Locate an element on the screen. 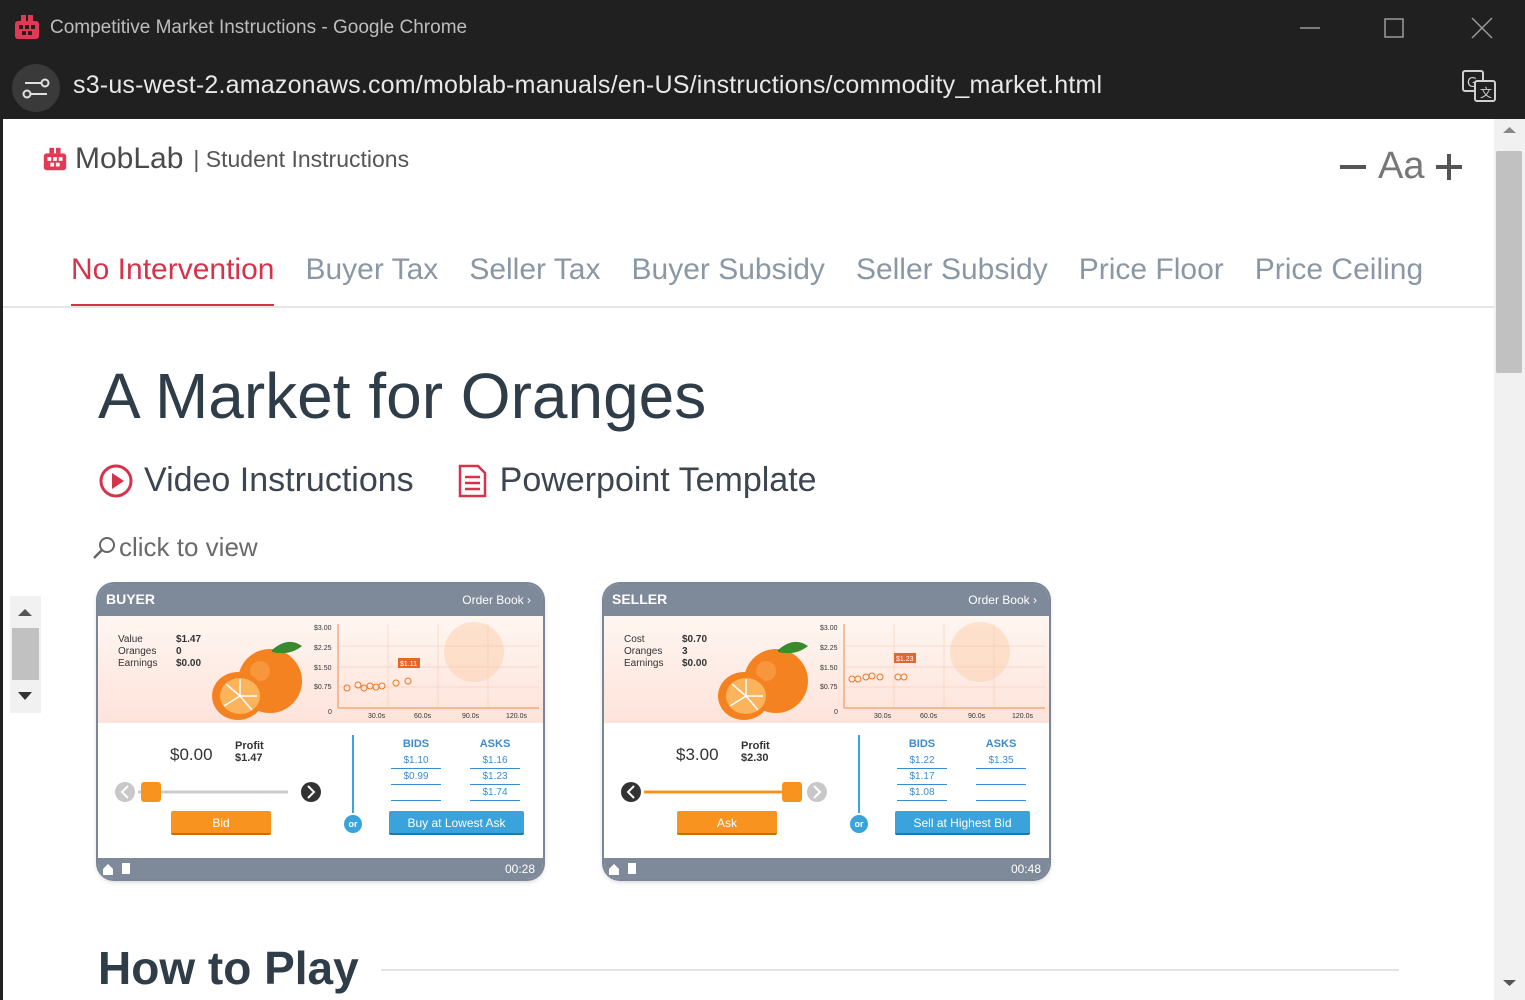  chart-price-tag: $1.11 is located at coordinates (408, 664).